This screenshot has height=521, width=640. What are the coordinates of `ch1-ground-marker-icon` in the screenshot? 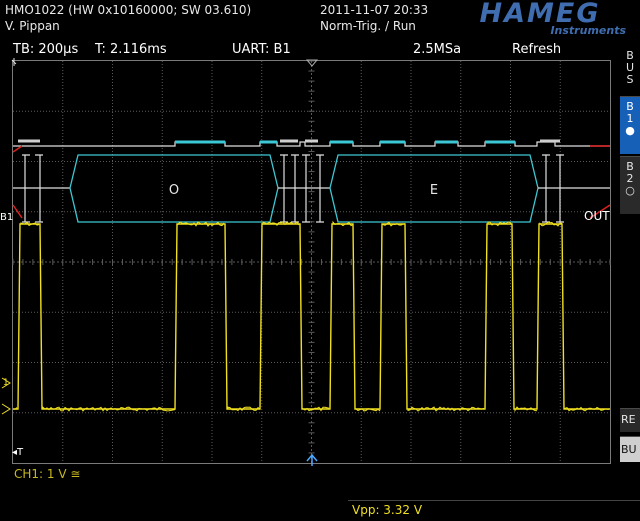 It's located at (6, 409).